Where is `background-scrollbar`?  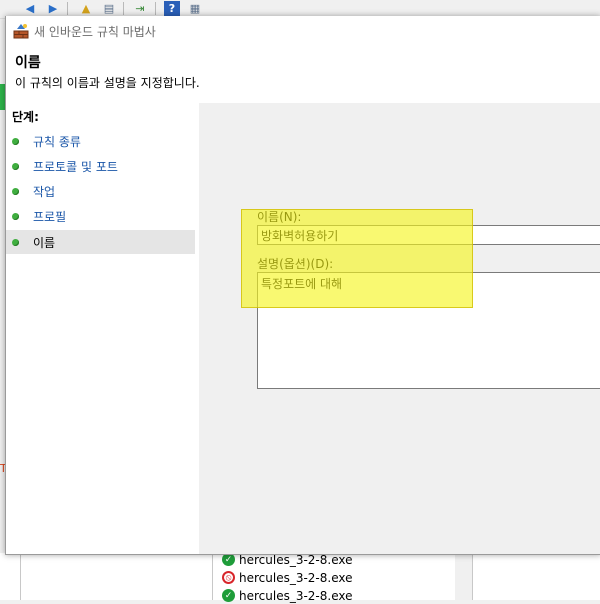 background-scrollbar is located at coordinates (464, 577).